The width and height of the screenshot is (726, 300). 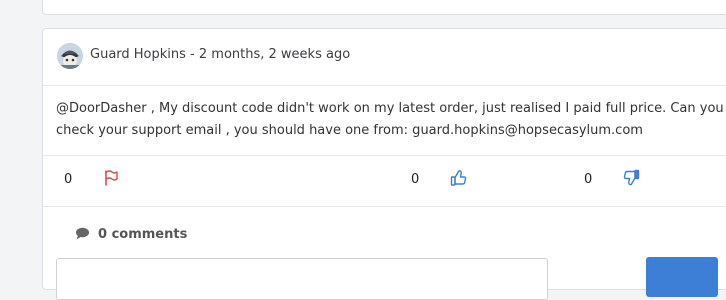 What do you see at coordinates (138, 54) in the screenshot?
I see `author-name: Guard Hopkins` at bounding box center [138, 54].